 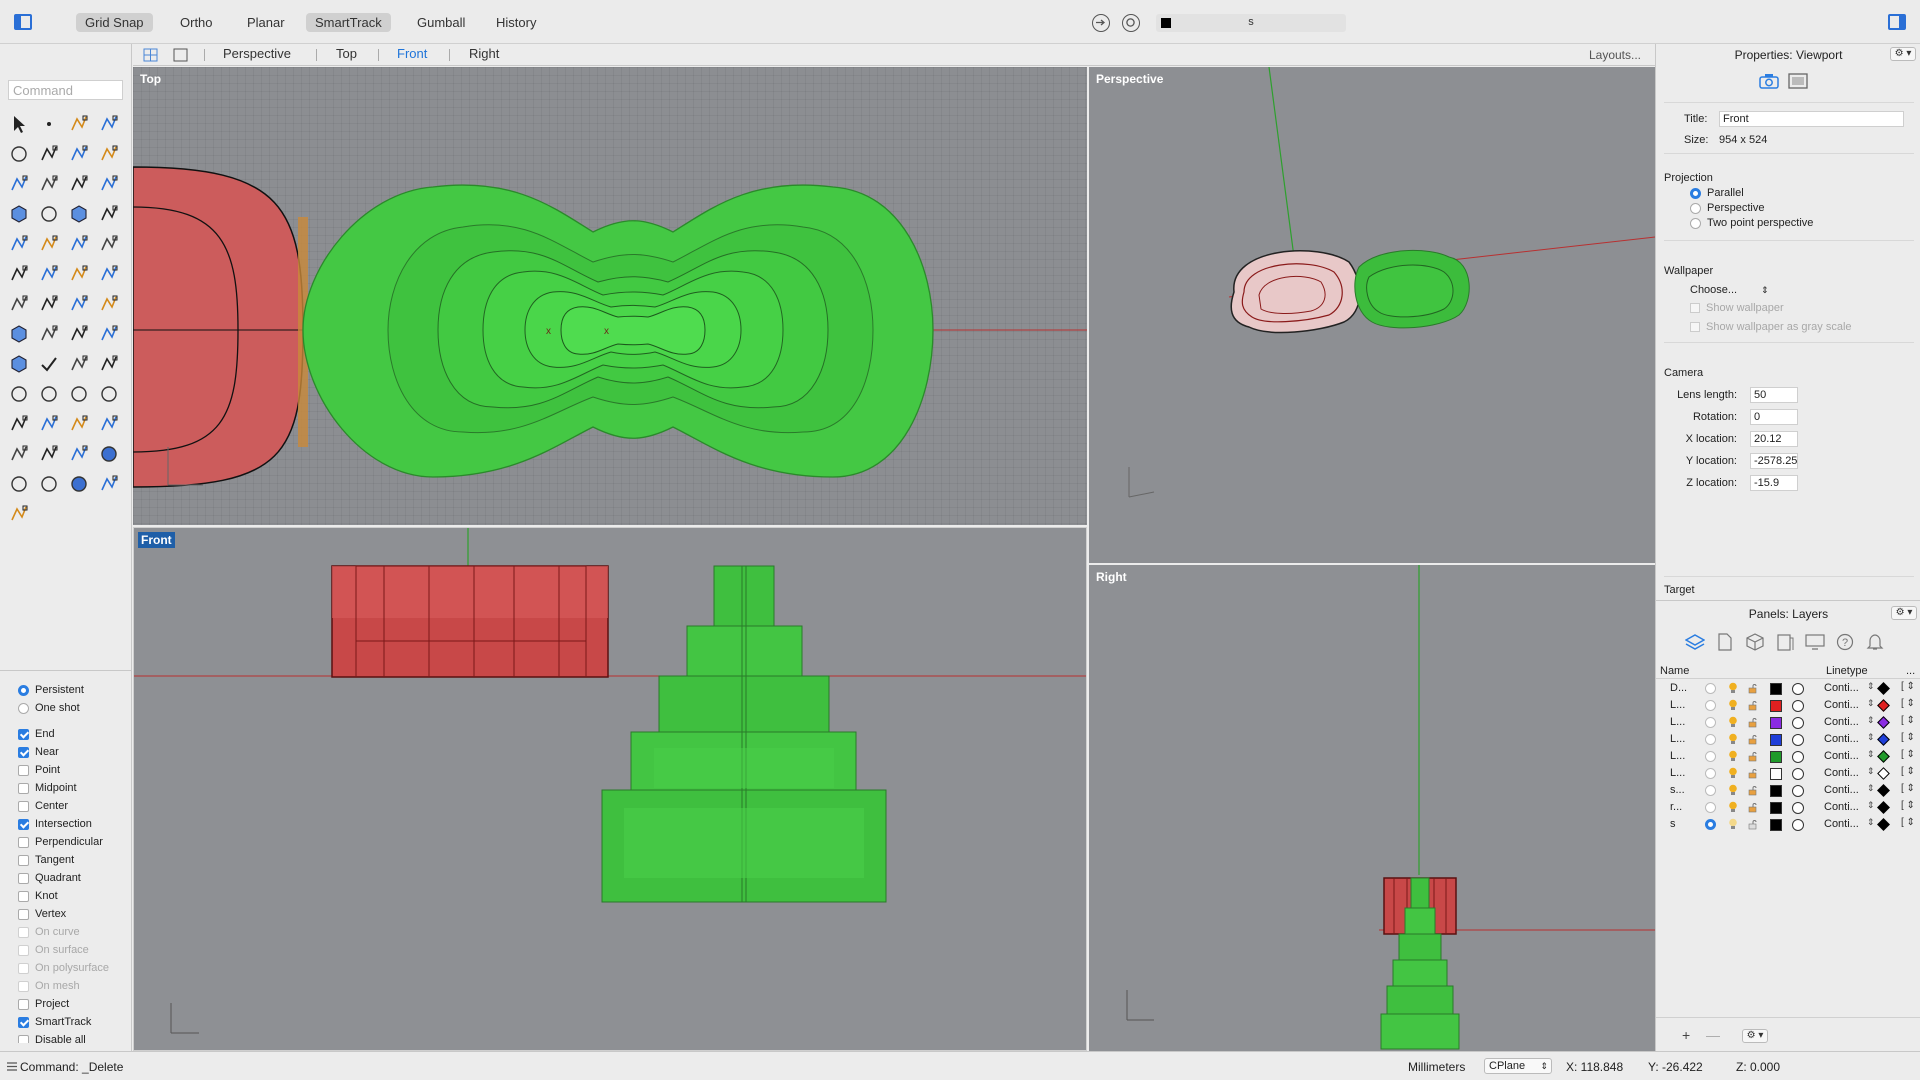 What do you see at coordinates (1774, 439) in the screenshot?
I see `camera-field-input: 20.12` at bounding box center [1774, 439].